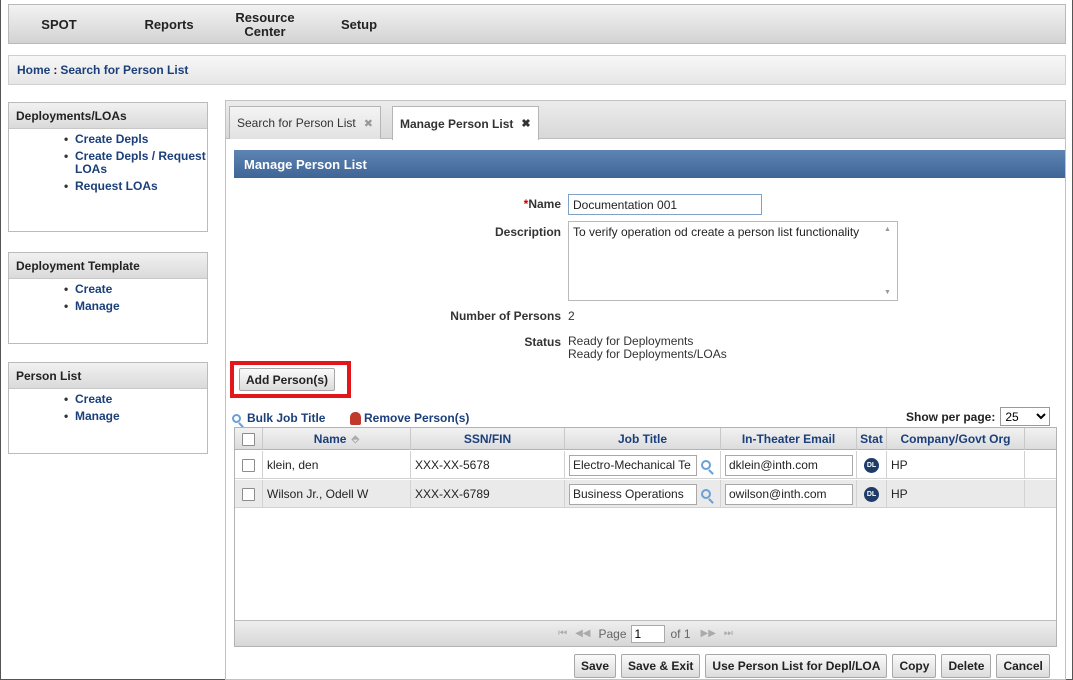  What do you see at coordinates (708, 633) in the screenshot?
I see `next-page-icon: ▶▶` at bounding box center [708, 633].